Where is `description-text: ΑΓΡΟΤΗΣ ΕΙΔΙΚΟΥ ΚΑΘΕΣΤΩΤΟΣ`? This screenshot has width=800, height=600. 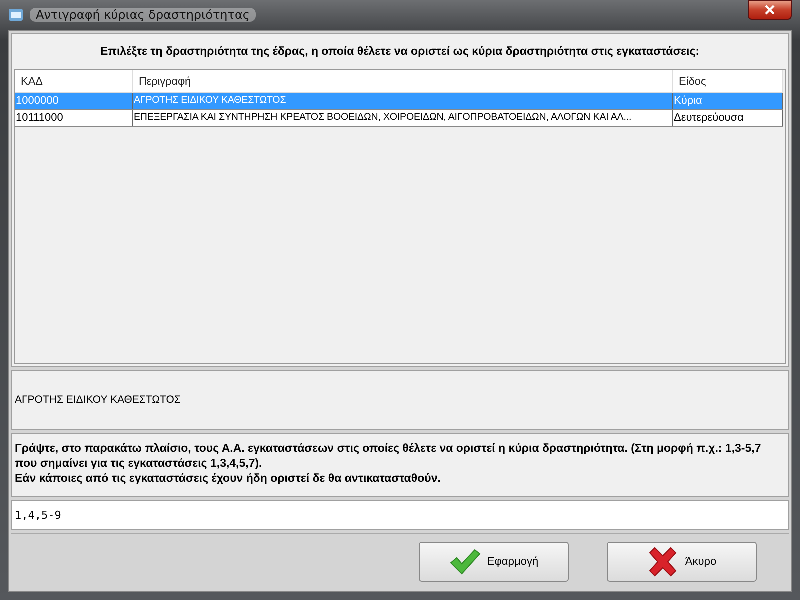
description-text: ΑΓΡΟΤΗΣ ΕΙΔΙΚΟΥ ΚΑΘΕΣΤΩΤΟΣ is located at coordinates (98, 400).